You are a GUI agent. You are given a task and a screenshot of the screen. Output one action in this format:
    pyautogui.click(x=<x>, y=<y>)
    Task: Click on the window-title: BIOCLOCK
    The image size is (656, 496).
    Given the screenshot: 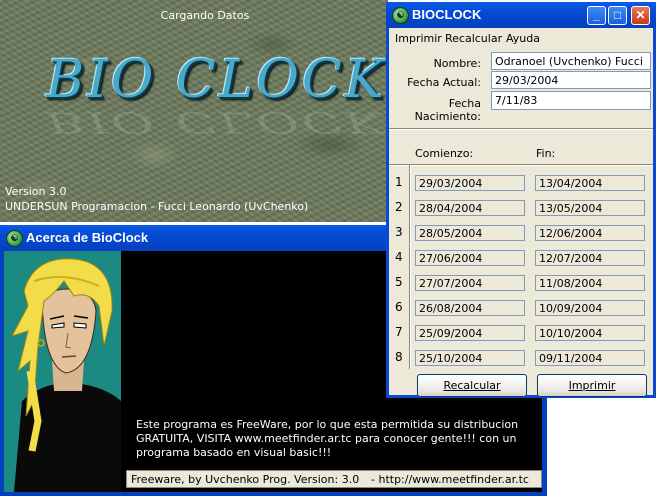 What is the action you would take?
    pyautogui.click(x=447, y=14)
    